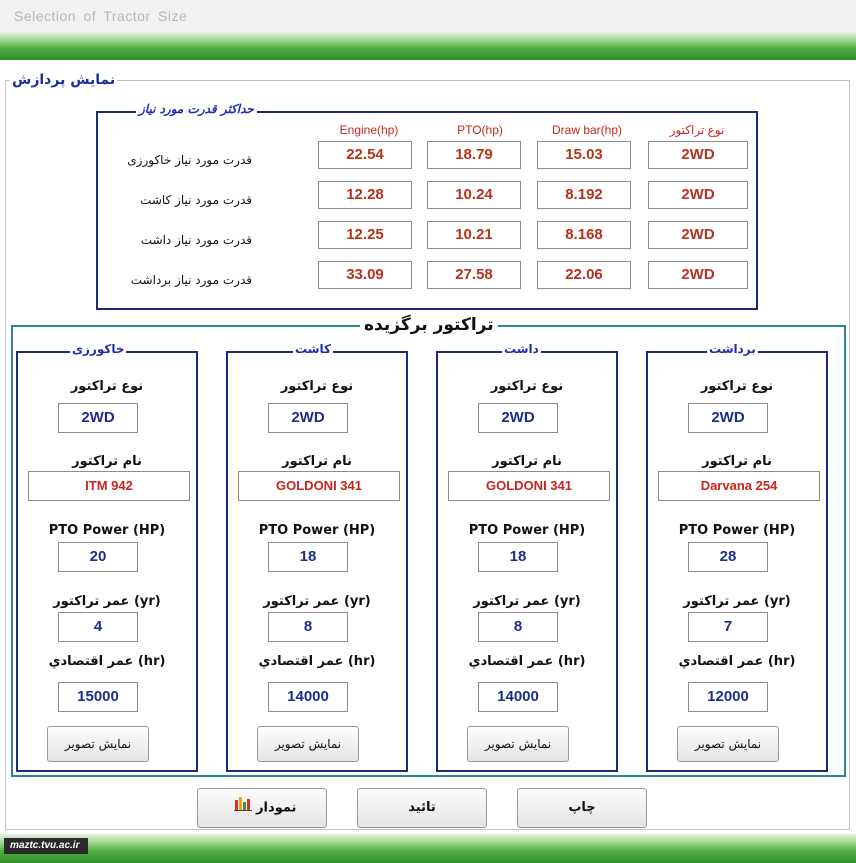  Describe the element at coordinates (587, 130) in the screenshot. I see `header-drawbar: Draw bar(hp)` at that location.